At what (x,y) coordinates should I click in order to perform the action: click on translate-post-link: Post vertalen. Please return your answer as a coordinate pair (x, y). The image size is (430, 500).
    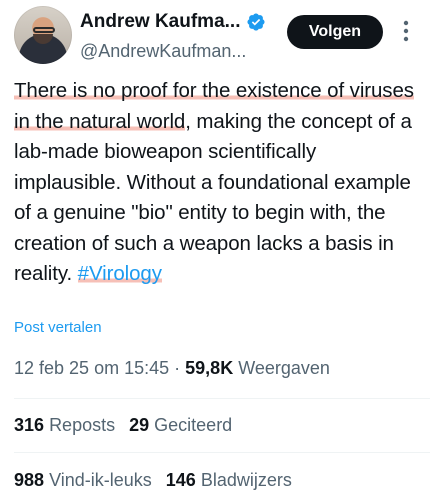
    Looking at the image, I should click on (58, 327).